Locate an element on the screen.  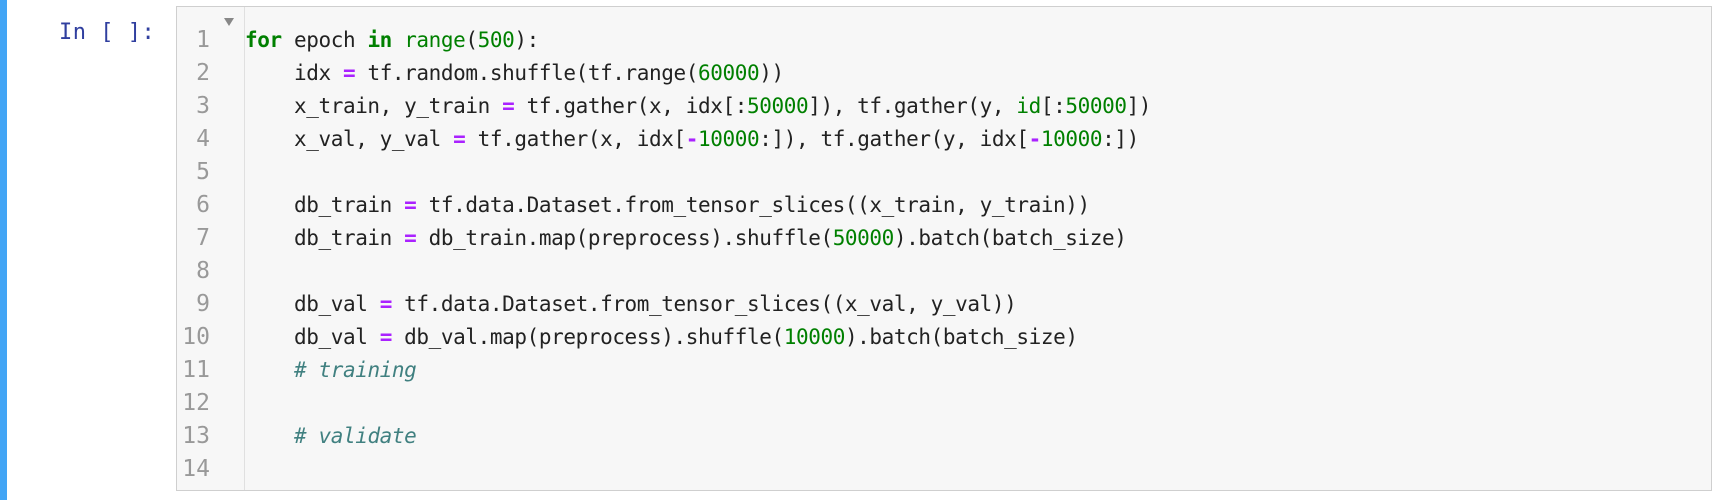
line-number: 4 is located at coordinates (203, 139).